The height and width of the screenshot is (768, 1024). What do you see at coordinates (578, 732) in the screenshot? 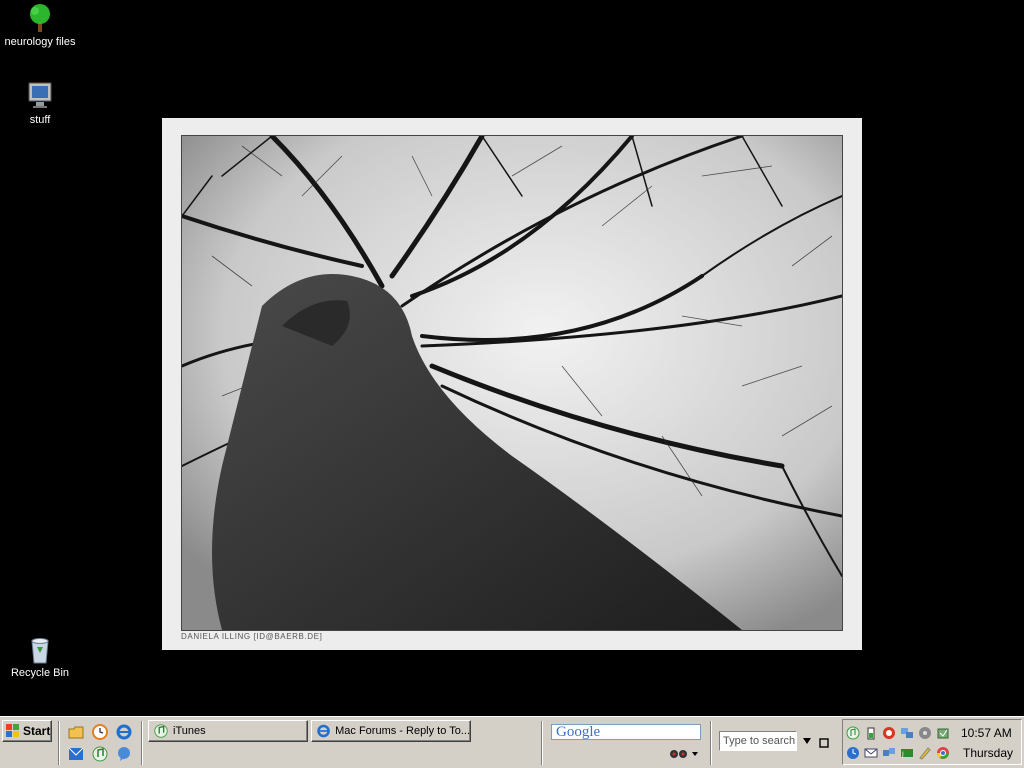
I see `google-logo: Google` at bounding box center [578, 732].